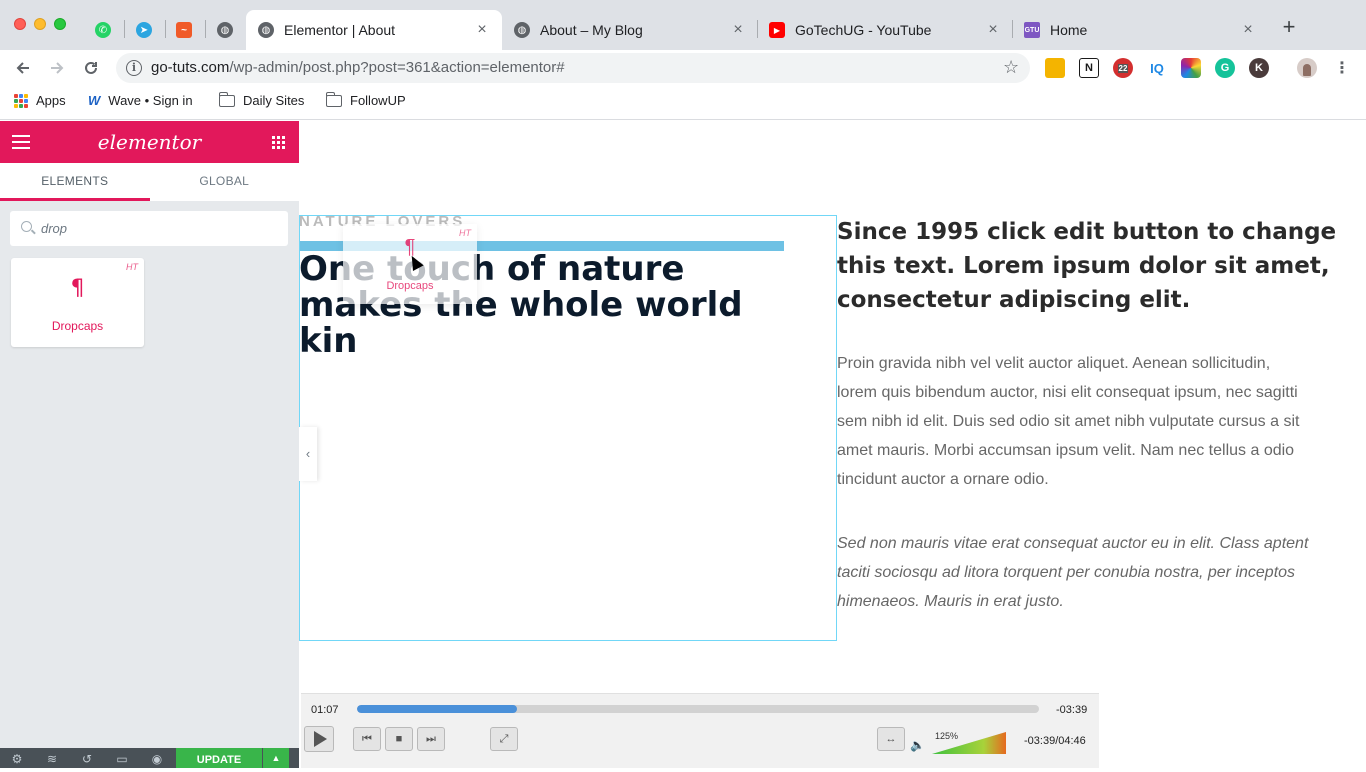 This screenshot has width=1366, height=772. Describe the element at coordinates (157, 759) in the screenshot. I see `preview-eye-icon: ◉` at that location.